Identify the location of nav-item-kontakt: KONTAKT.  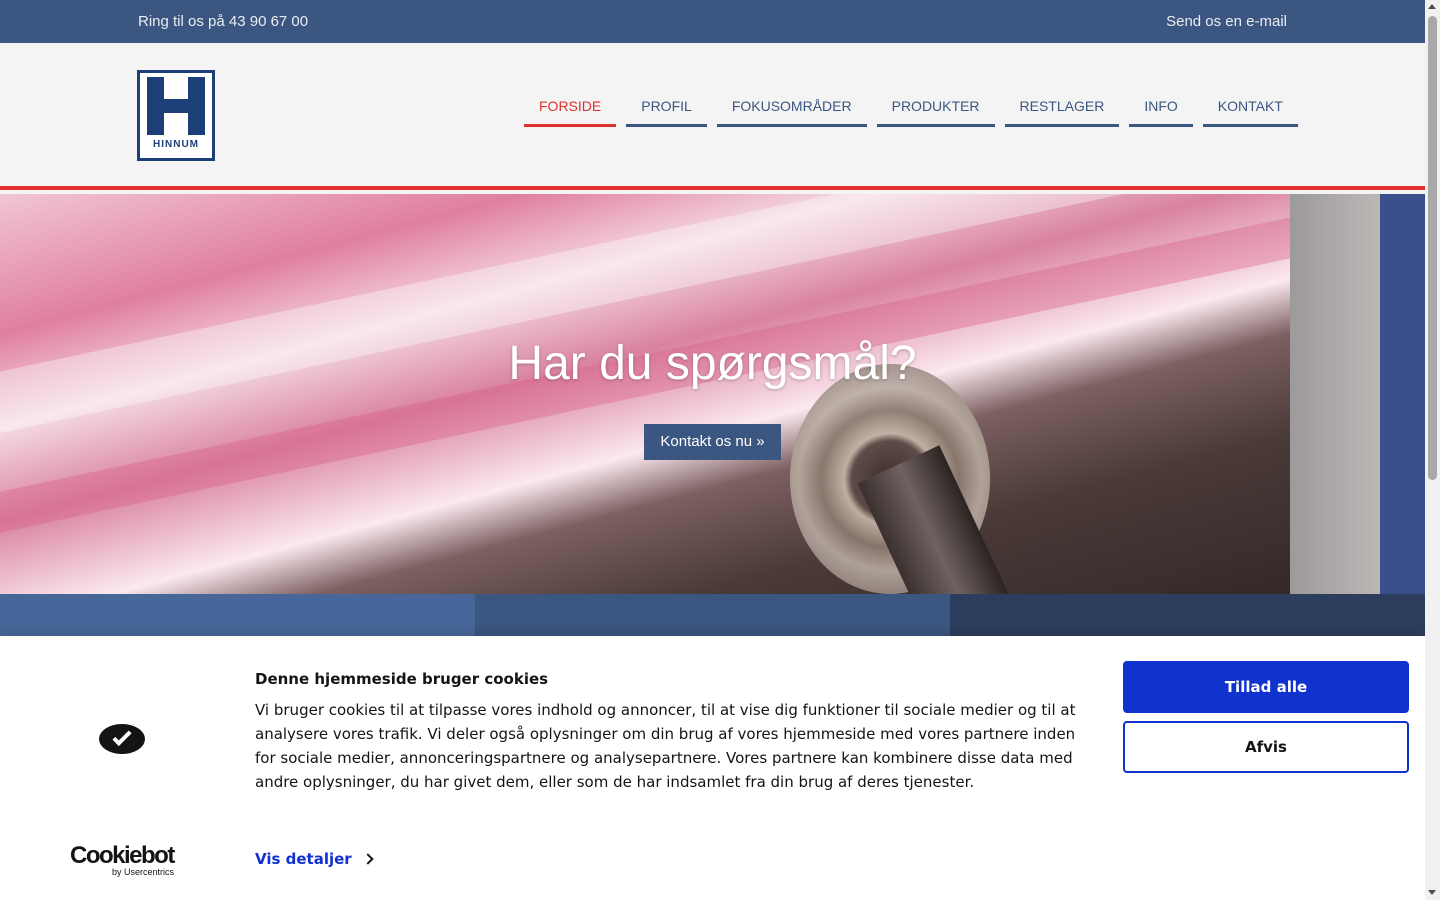
(1250, 112).